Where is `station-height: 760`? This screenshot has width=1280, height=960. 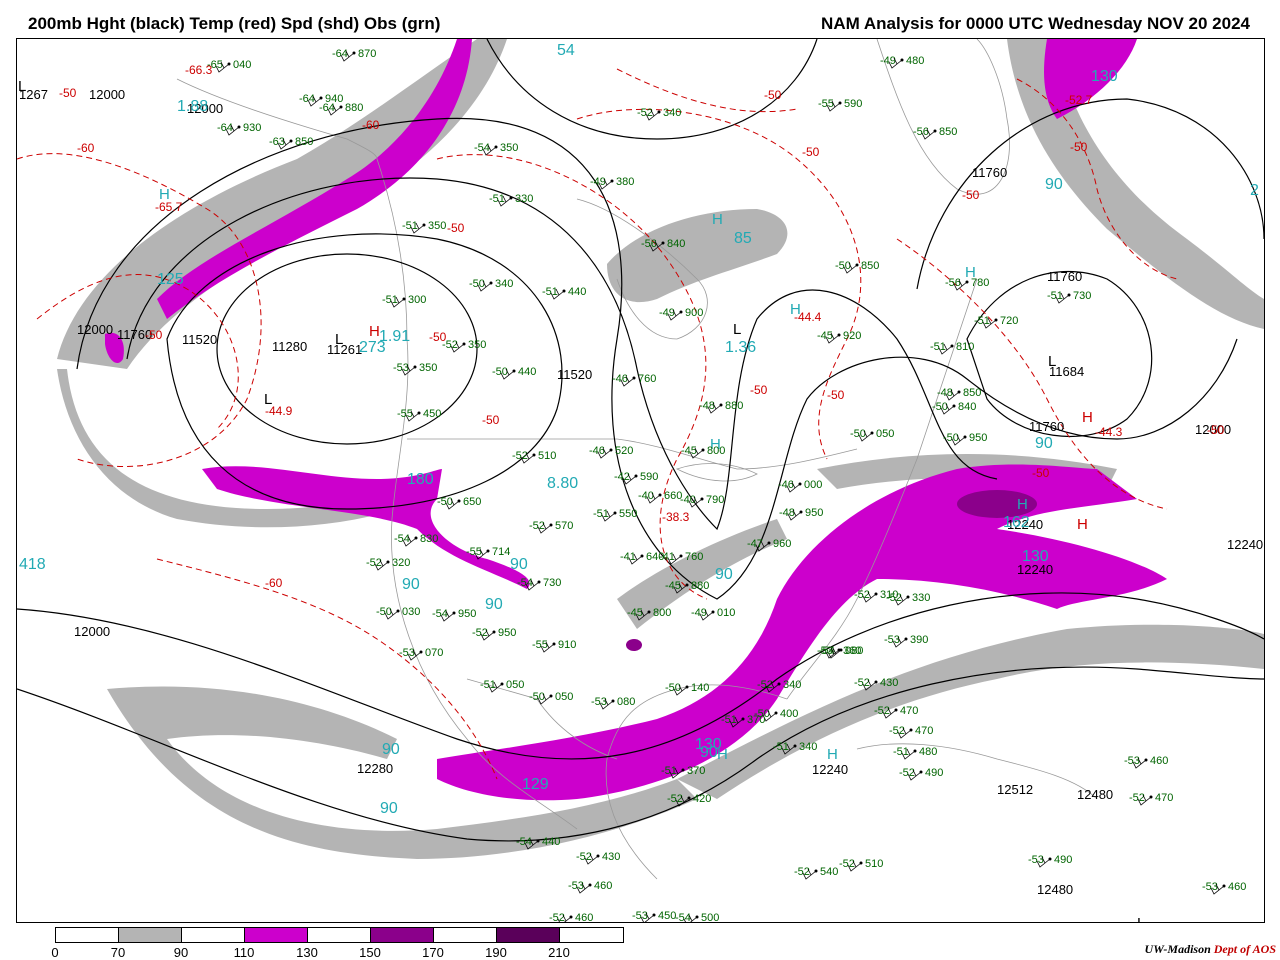
station-height: 760 is located at coordinates (647, 379).